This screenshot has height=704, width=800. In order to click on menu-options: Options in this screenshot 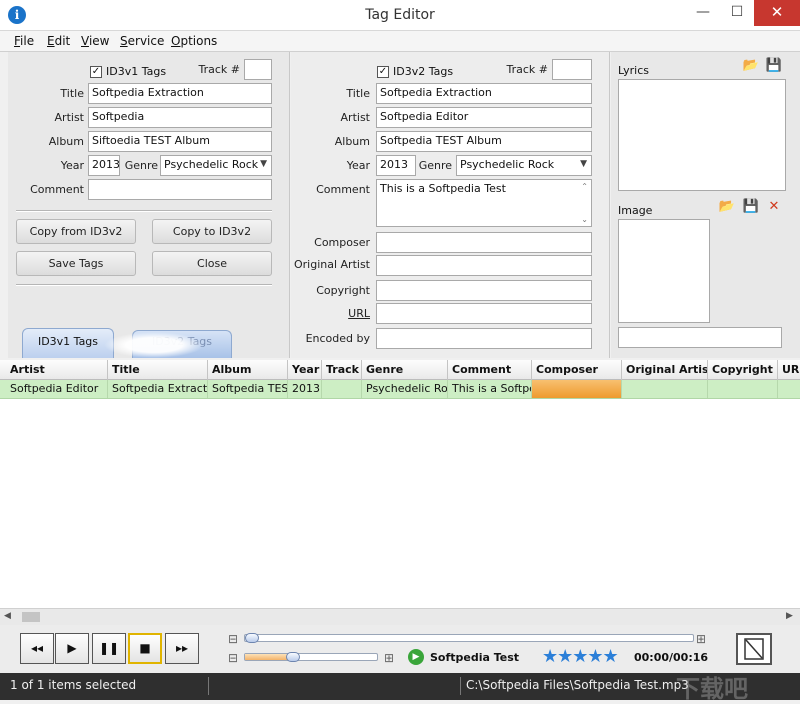, I will do `click(194, 41)`.